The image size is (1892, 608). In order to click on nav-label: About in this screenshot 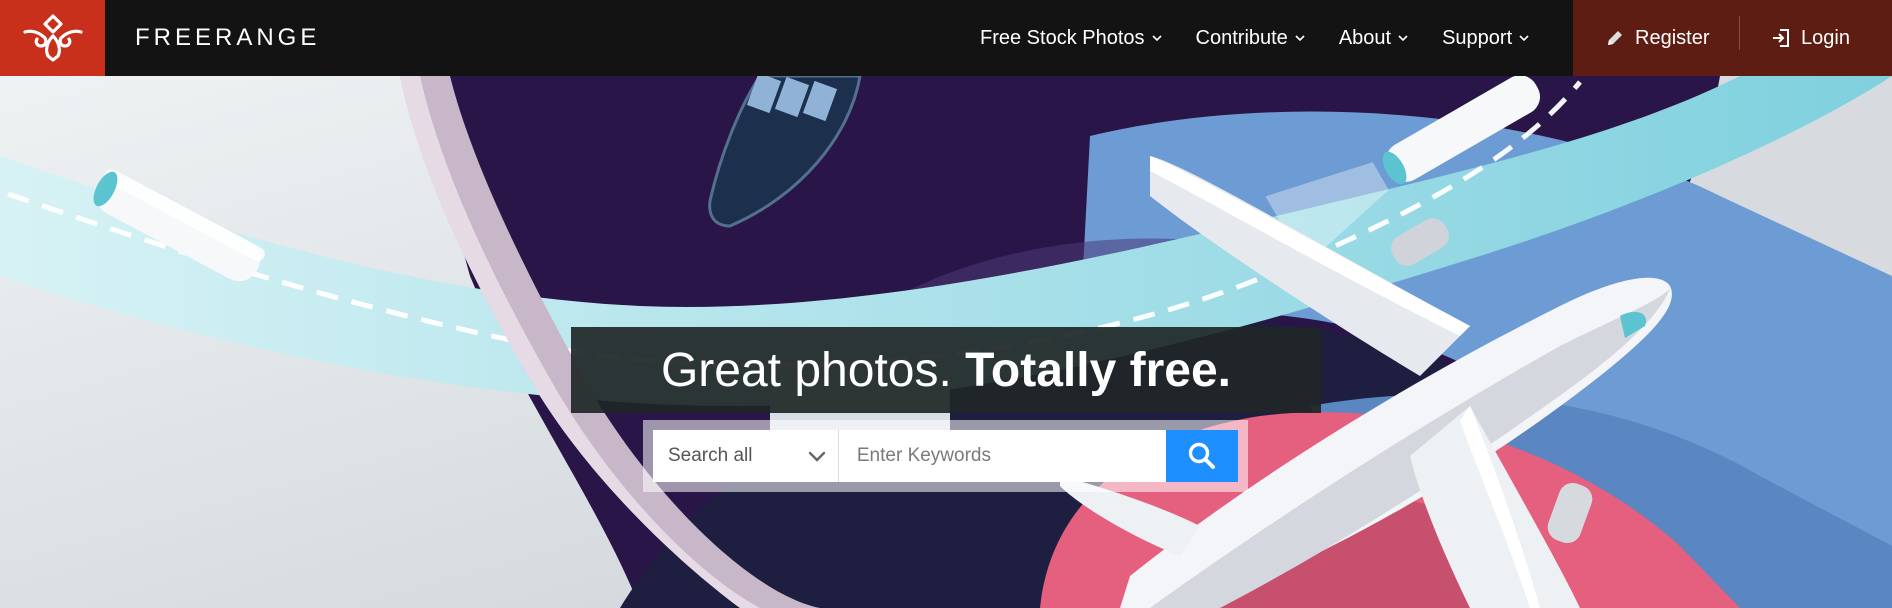, I will do `click(1365, 37)`.